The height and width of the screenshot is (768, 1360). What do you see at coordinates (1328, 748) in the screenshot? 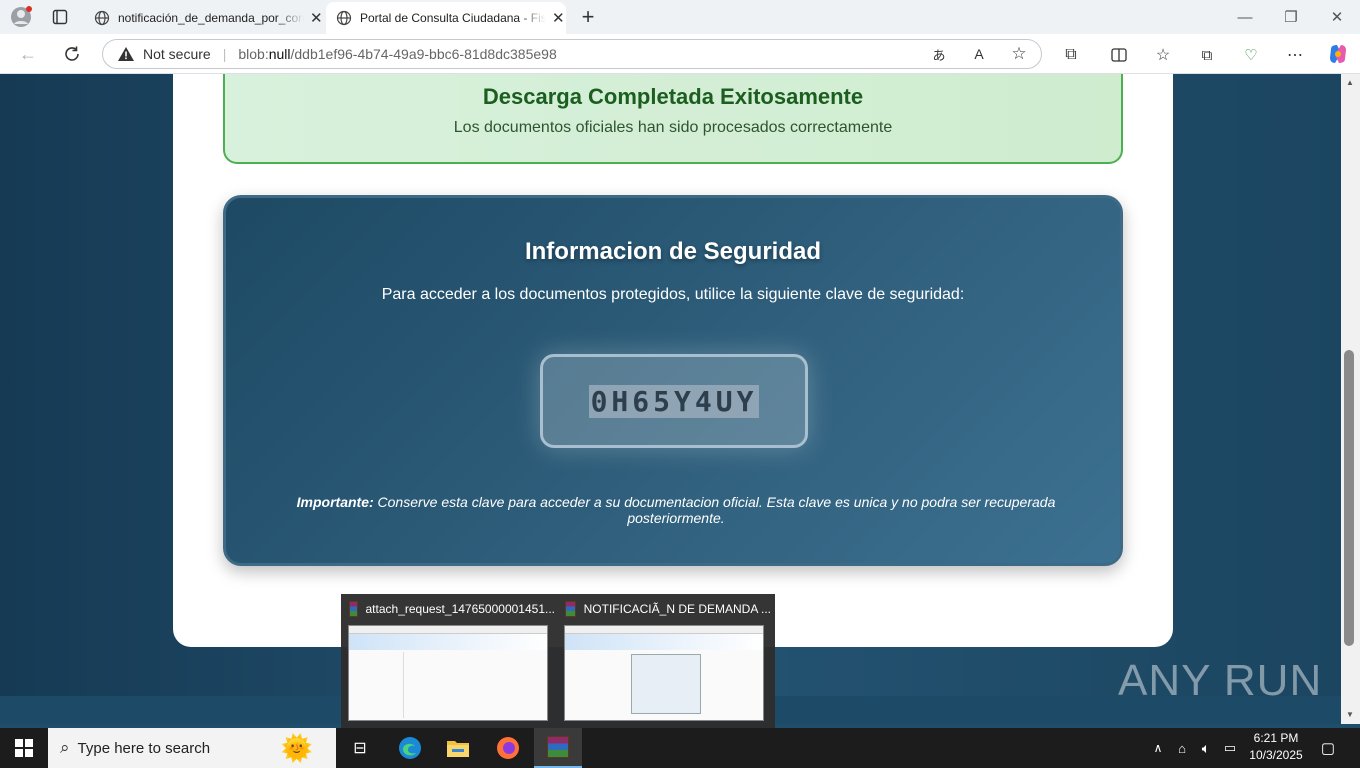
I see `notifications-icon: ▢` at bounding box center [1328, 748].